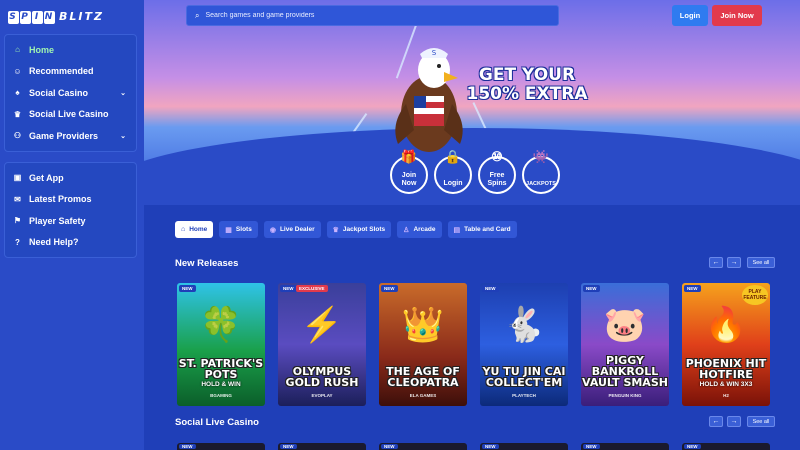 The height and width of the screenshot is (450, 800). I want to click on shield-icon: ⚑, so click(17, 221).